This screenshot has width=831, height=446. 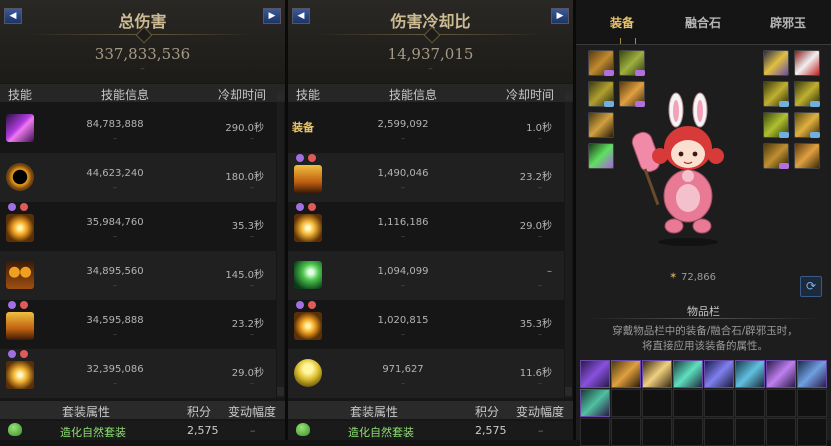 What do you see at coordinates (244, 177) in the screenshot?
I see `cooldown-value: 180.0秒` at bounding box center [244, 177].